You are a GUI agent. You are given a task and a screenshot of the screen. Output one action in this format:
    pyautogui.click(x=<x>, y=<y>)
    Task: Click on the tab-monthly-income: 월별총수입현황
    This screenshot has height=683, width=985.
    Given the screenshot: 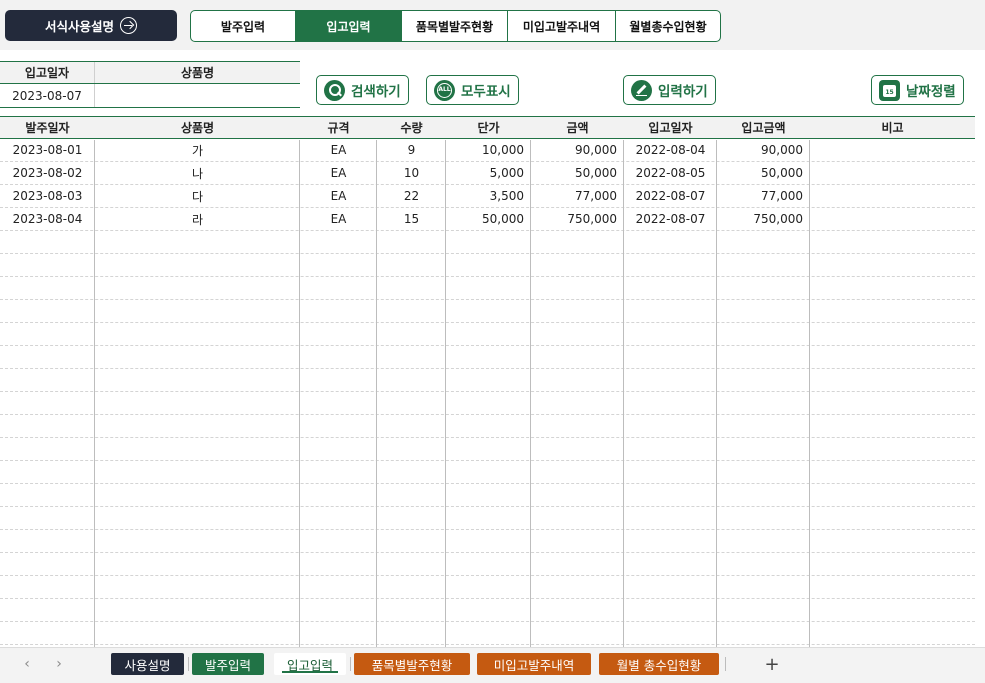 What is the action you would take?
    pyautogui.click(x=668, y=26)
    